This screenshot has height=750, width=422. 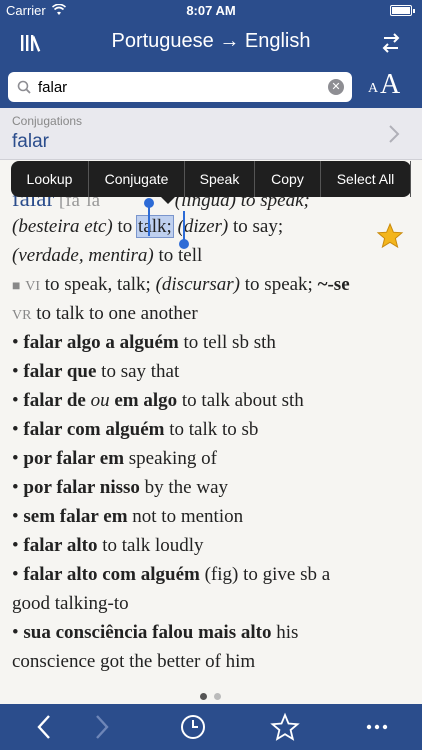 I want to click on phrase: falar alto com alguém, so click(x=111, y=574).